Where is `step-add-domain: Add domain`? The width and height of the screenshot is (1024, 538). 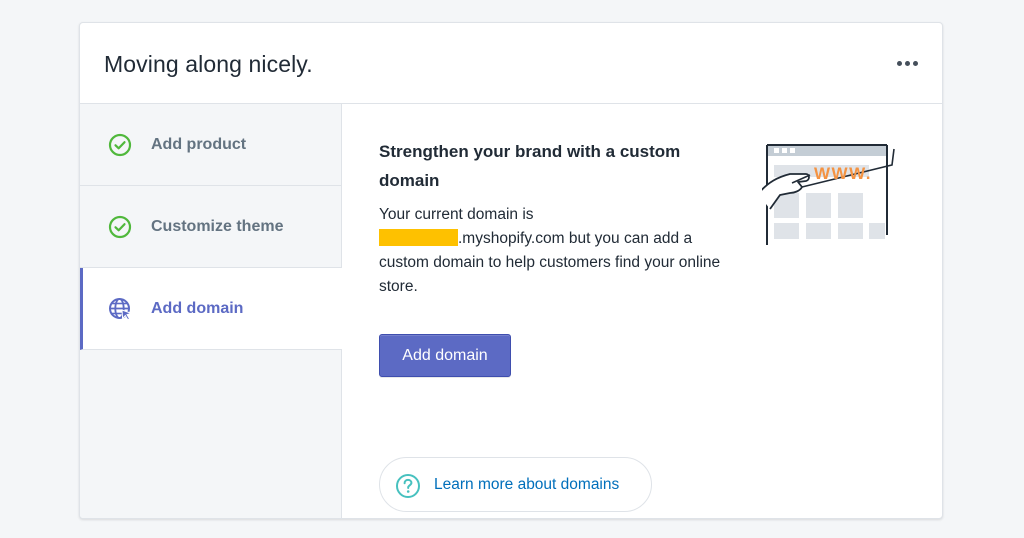 step-add-domain: Add domain is located at coordinates (211, 309).